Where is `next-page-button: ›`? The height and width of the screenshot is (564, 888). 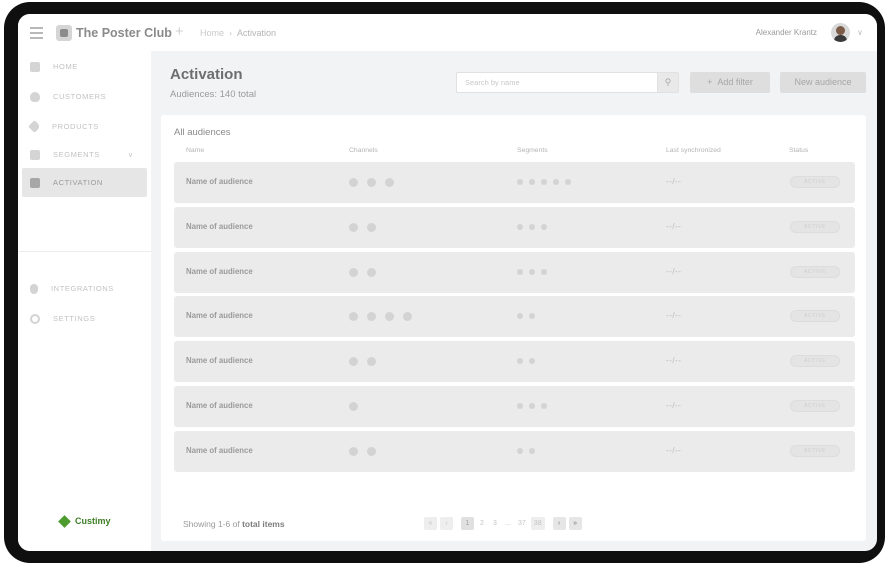 next-page-button: › is located at coordinates (559, 523).